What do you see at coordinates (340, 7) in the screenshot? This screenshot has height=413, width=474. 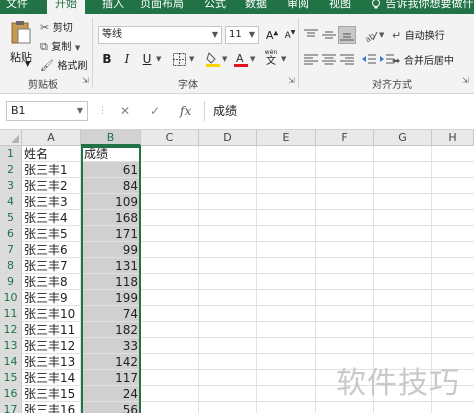 I see `tab-8: 视图` at bounding box center [340, 7].